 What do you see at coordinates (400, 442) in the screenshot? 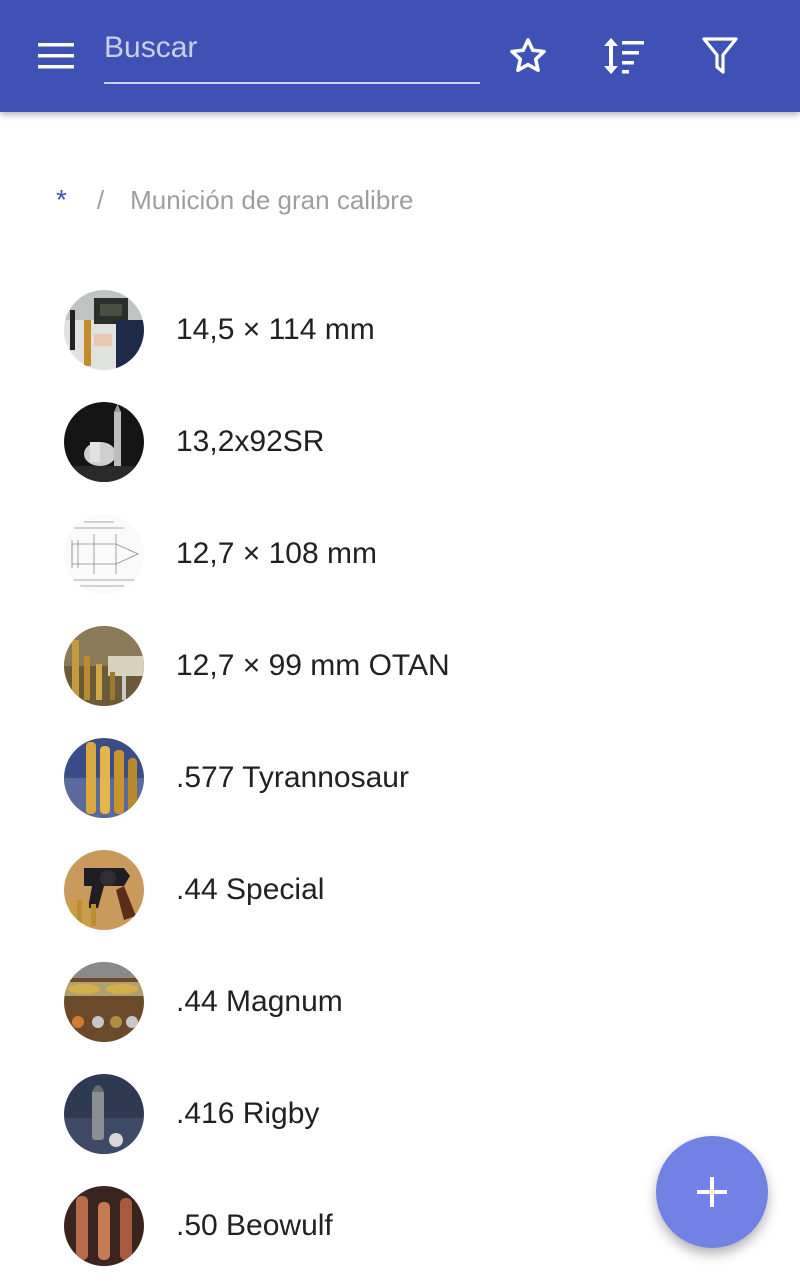
I see `list-item: 13,2x92SR` at bounding box center [400, 442].